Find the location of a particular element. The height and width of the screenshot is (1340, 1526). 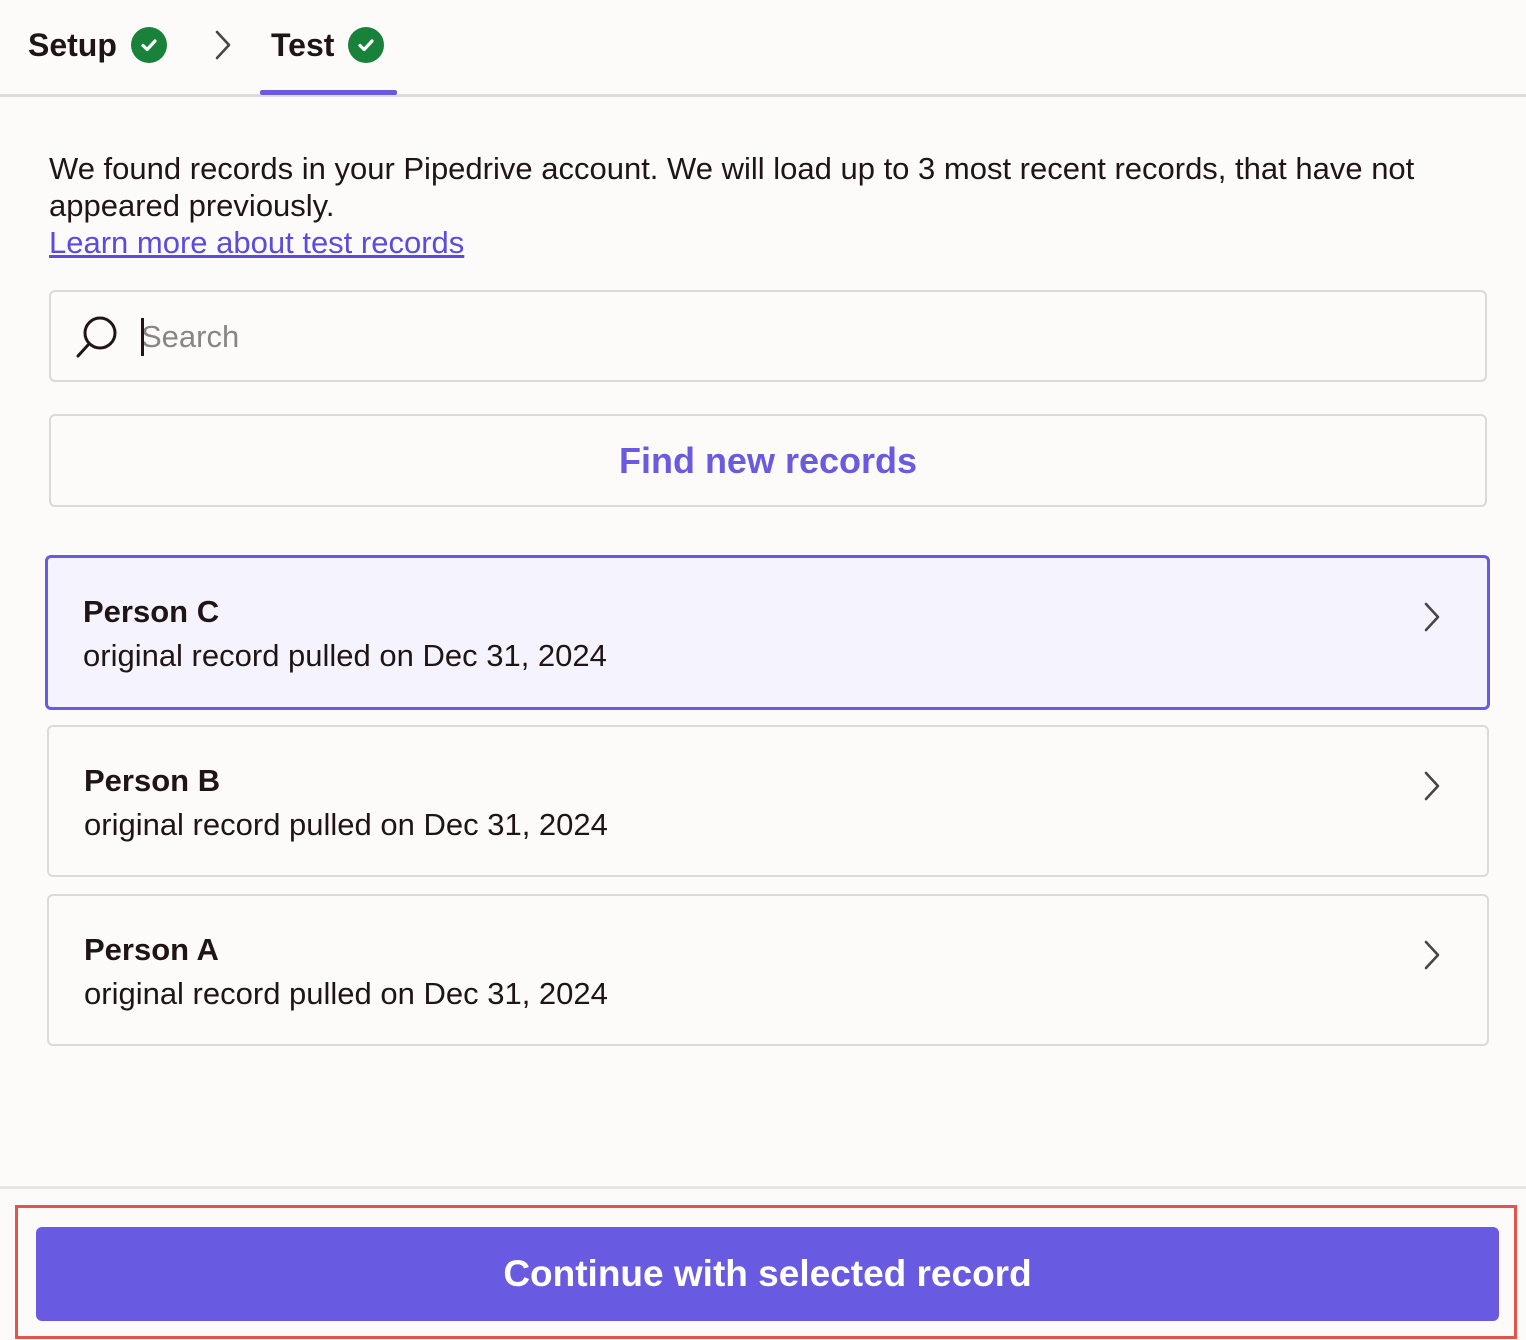

record-name: Person B is located at coordinates (152, 780).